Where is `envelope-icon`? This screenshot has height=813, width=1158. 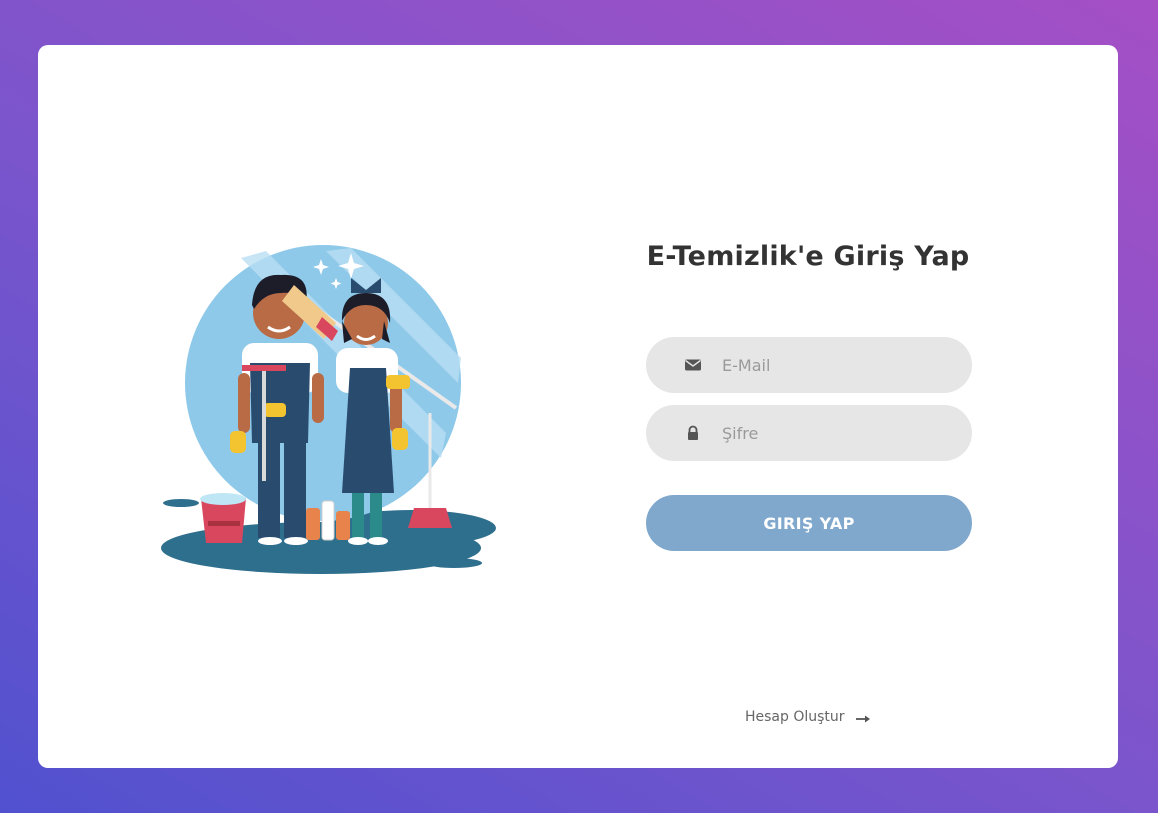
envelope-icon is located at coordinates (693, 365).